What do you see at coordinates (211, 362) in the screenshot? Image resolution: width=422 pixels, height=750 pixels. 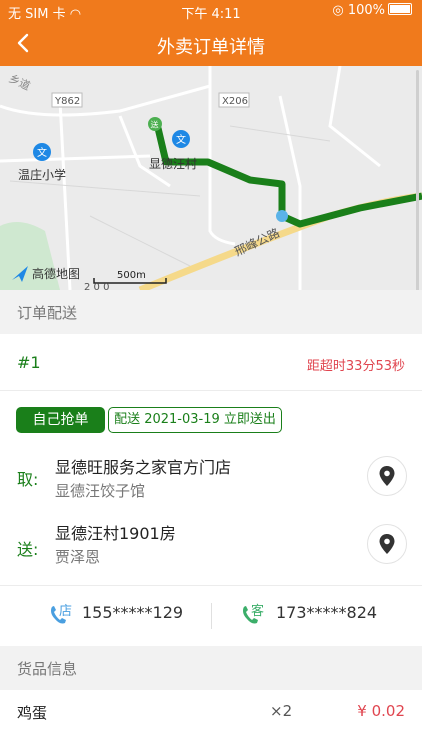 I see `order-row: #1 距超时33分53秒` at bounding box center [211, 362].